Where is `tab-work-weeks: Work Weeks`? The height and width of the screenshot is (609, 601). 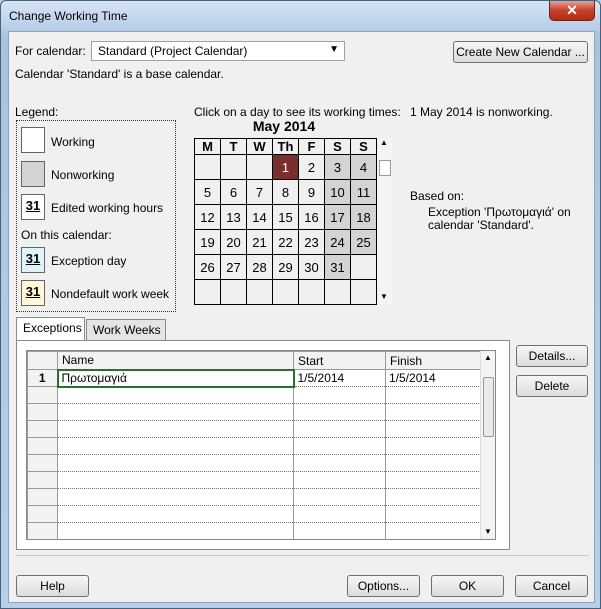
tab-work-weeks: Work Weeks is located at coordinates (126, 329).